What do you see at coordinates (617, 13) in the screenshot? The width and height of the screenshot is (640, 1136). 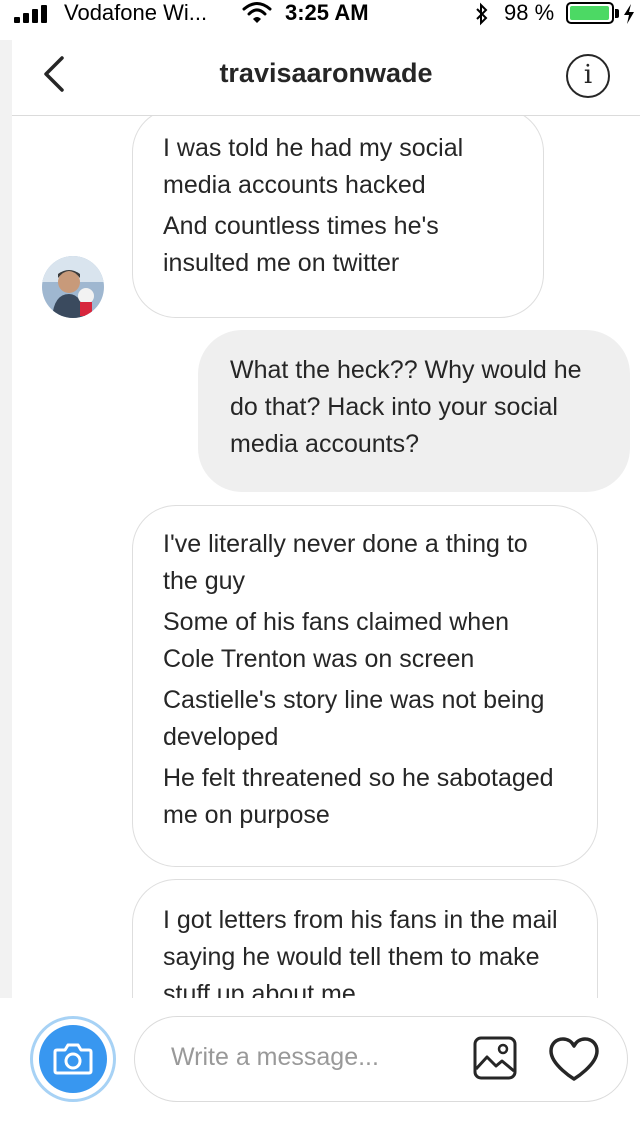 I see `battery-tip` at bounding box center [617, 13].